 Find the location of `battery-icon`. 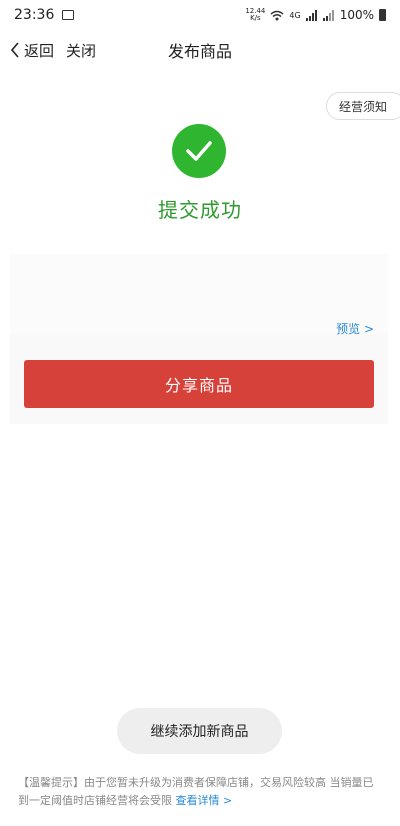

battery-icon is located at coordinates (382, 15).